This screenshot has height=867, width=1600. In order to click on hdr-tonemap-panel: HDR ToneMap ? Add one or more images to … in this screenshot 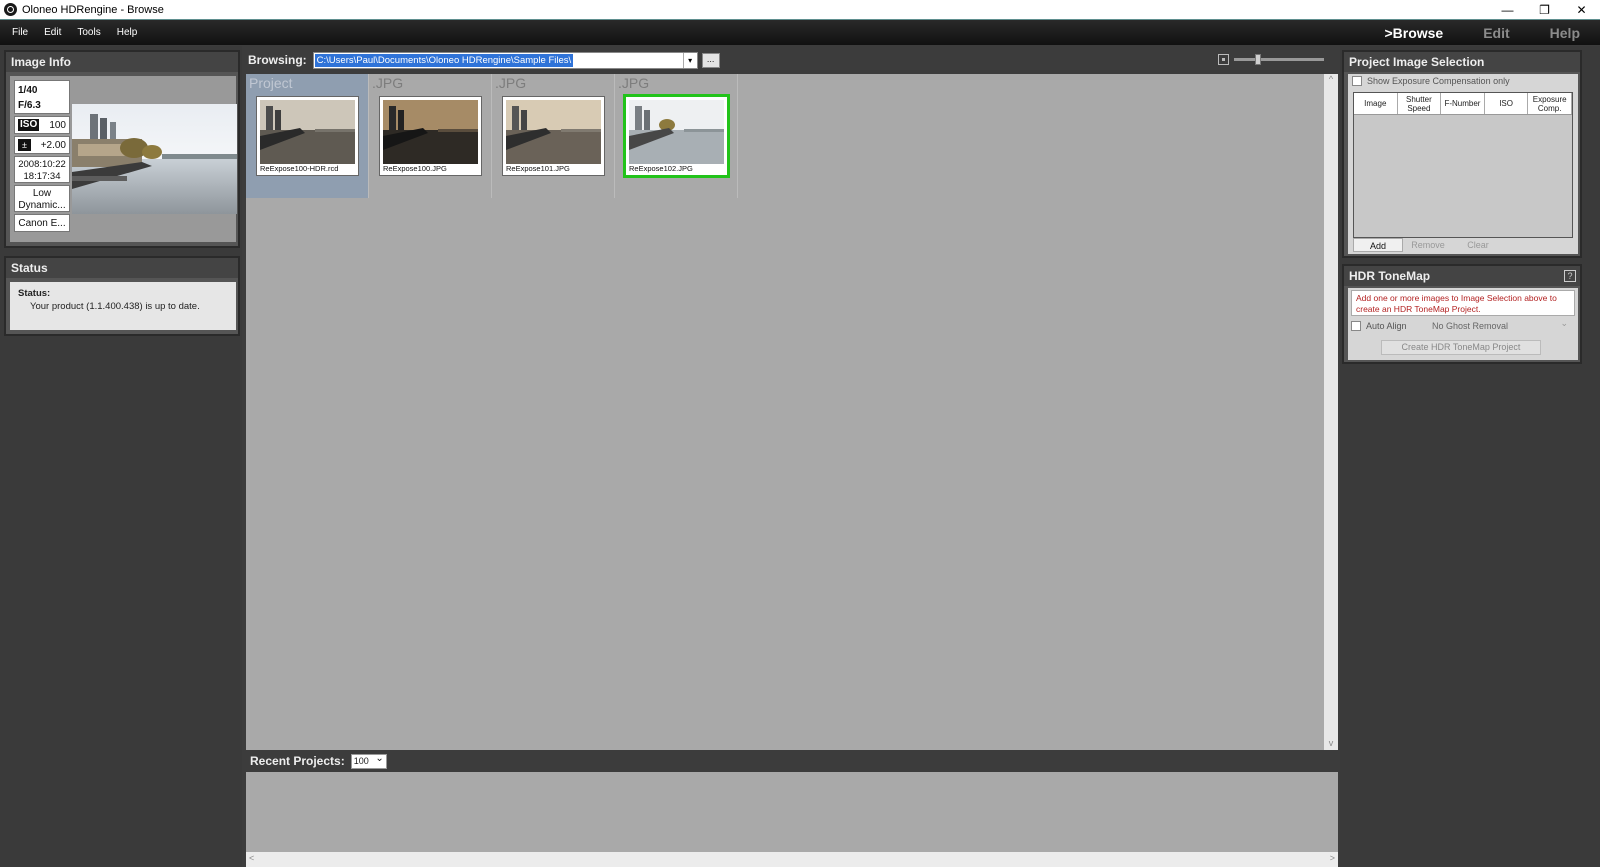, I will do `click(1462, 314)`.